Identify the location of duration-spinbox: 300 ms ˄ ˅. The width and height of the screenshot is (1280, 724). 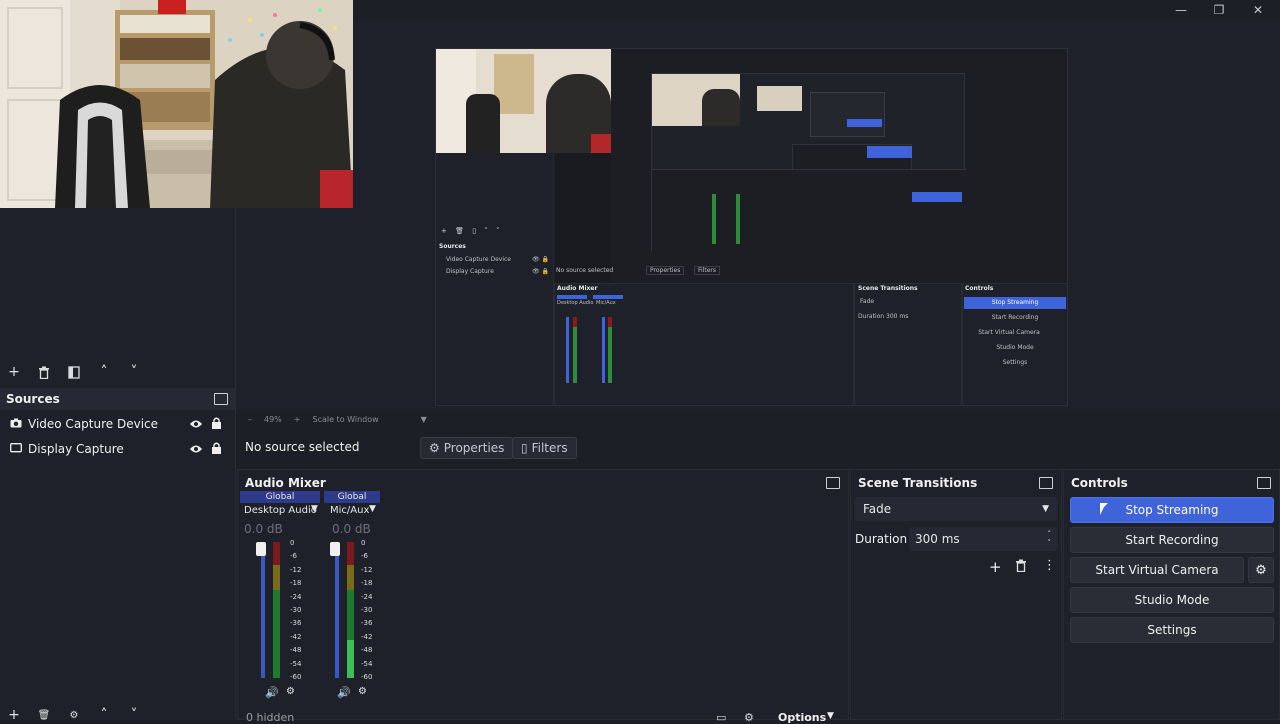
(983, 539).